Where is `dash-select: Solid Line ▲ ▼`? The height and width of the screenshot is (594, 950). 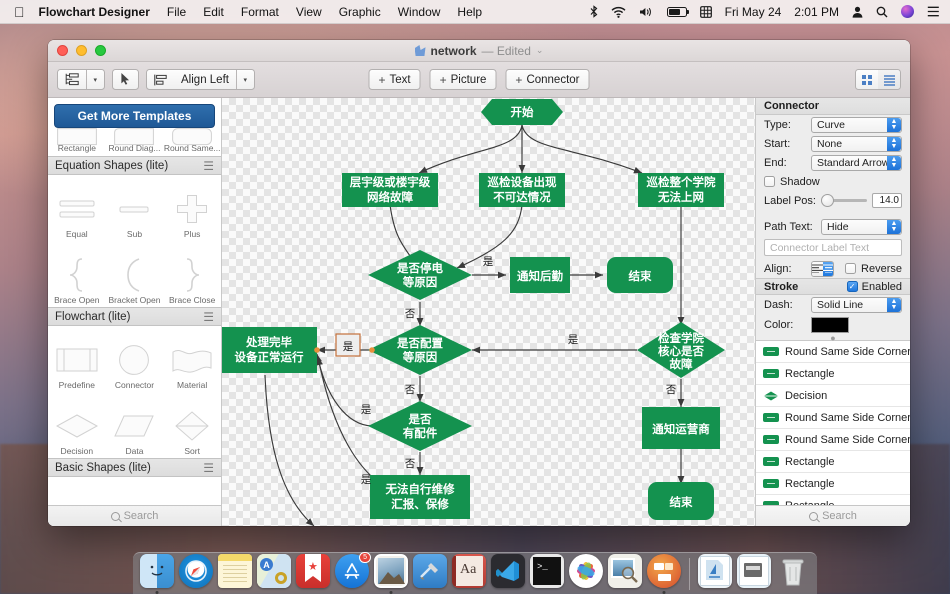 dash-select: Solid Line ▲ ▼ is located at coordinates (856, 304).